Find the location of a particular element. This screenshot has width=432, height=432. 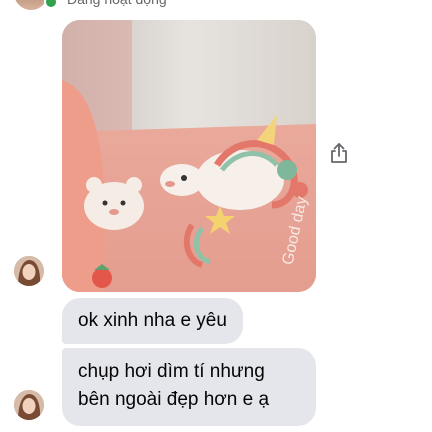

message-text-line: chụp hơi dìm tí nhưng is located at coordinates (171, 371).